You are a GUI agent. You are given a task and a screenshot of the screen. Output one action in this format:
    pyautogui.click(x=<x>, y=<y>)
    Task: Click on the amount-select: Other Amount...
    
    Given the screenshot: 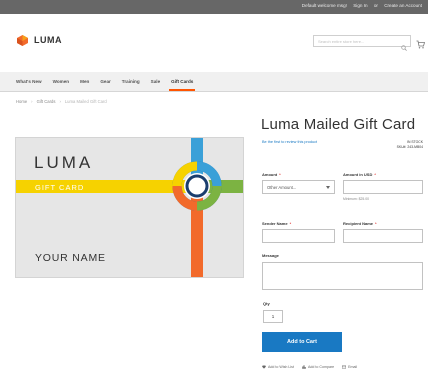 What is the action you would take?
    pyautogui.click(x=298, y=187)
    